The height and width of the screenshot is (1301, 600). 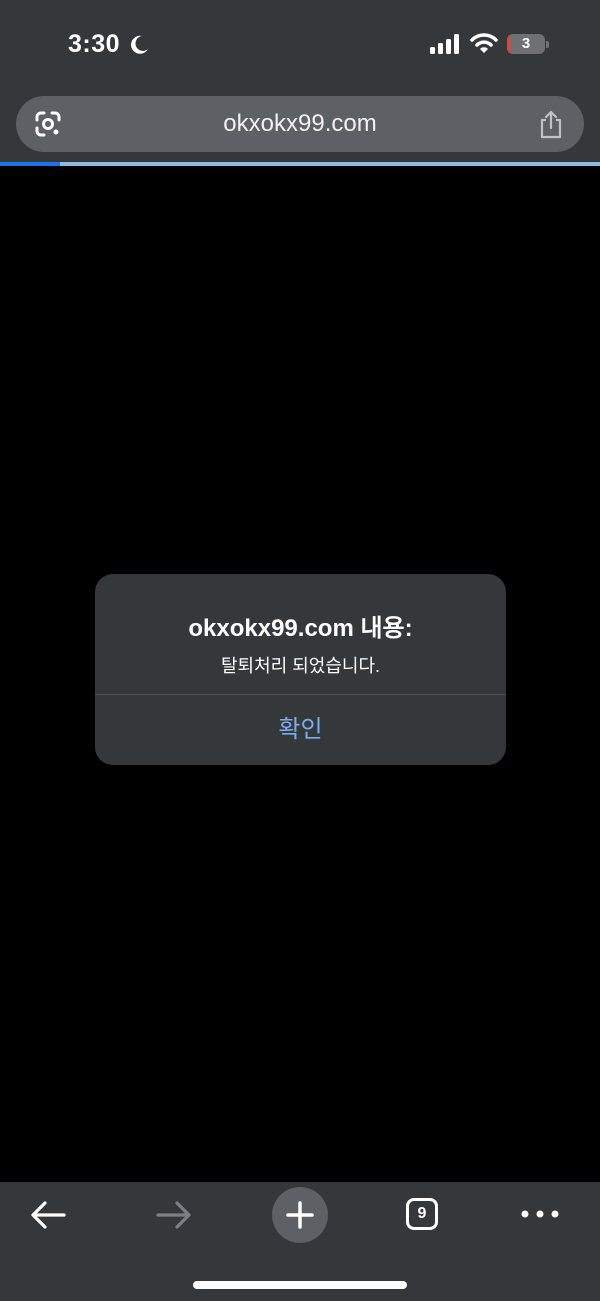 I want to click on battery-percentage: 3, so click(x=526, y=43).